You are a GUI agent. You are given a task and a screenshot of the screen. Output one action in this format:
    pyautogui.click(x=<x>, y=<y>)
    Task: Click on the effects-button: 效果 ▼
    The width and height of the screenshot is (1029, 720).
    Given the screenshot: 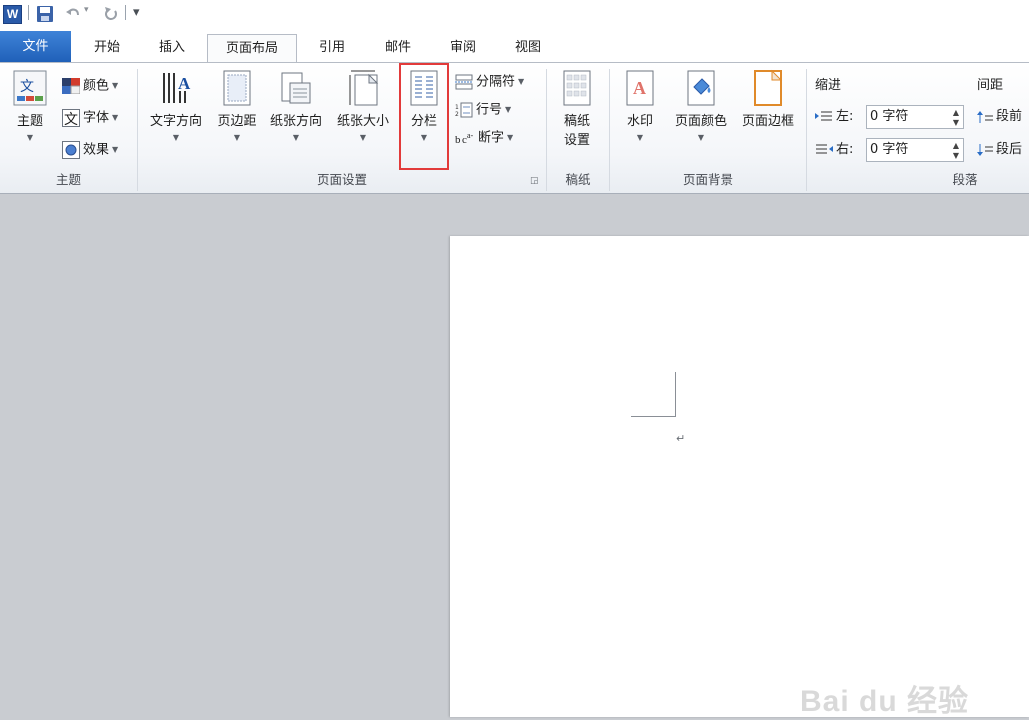 What is the action you would take?
    pyautogui.click(x=90, y=150)
    